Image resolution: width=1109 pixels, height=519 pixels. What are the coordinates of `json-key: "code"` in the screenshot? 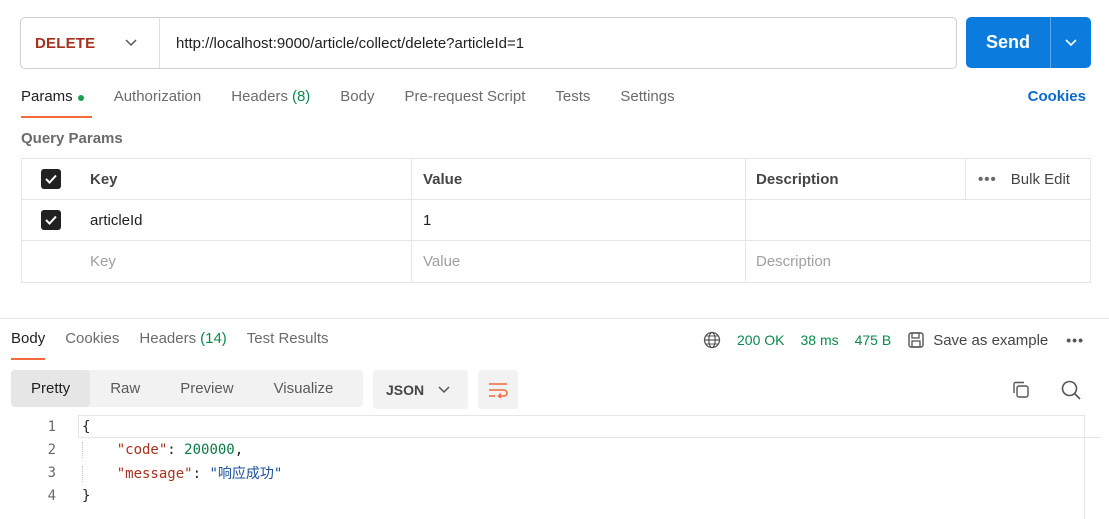 It's located at (142, 449).